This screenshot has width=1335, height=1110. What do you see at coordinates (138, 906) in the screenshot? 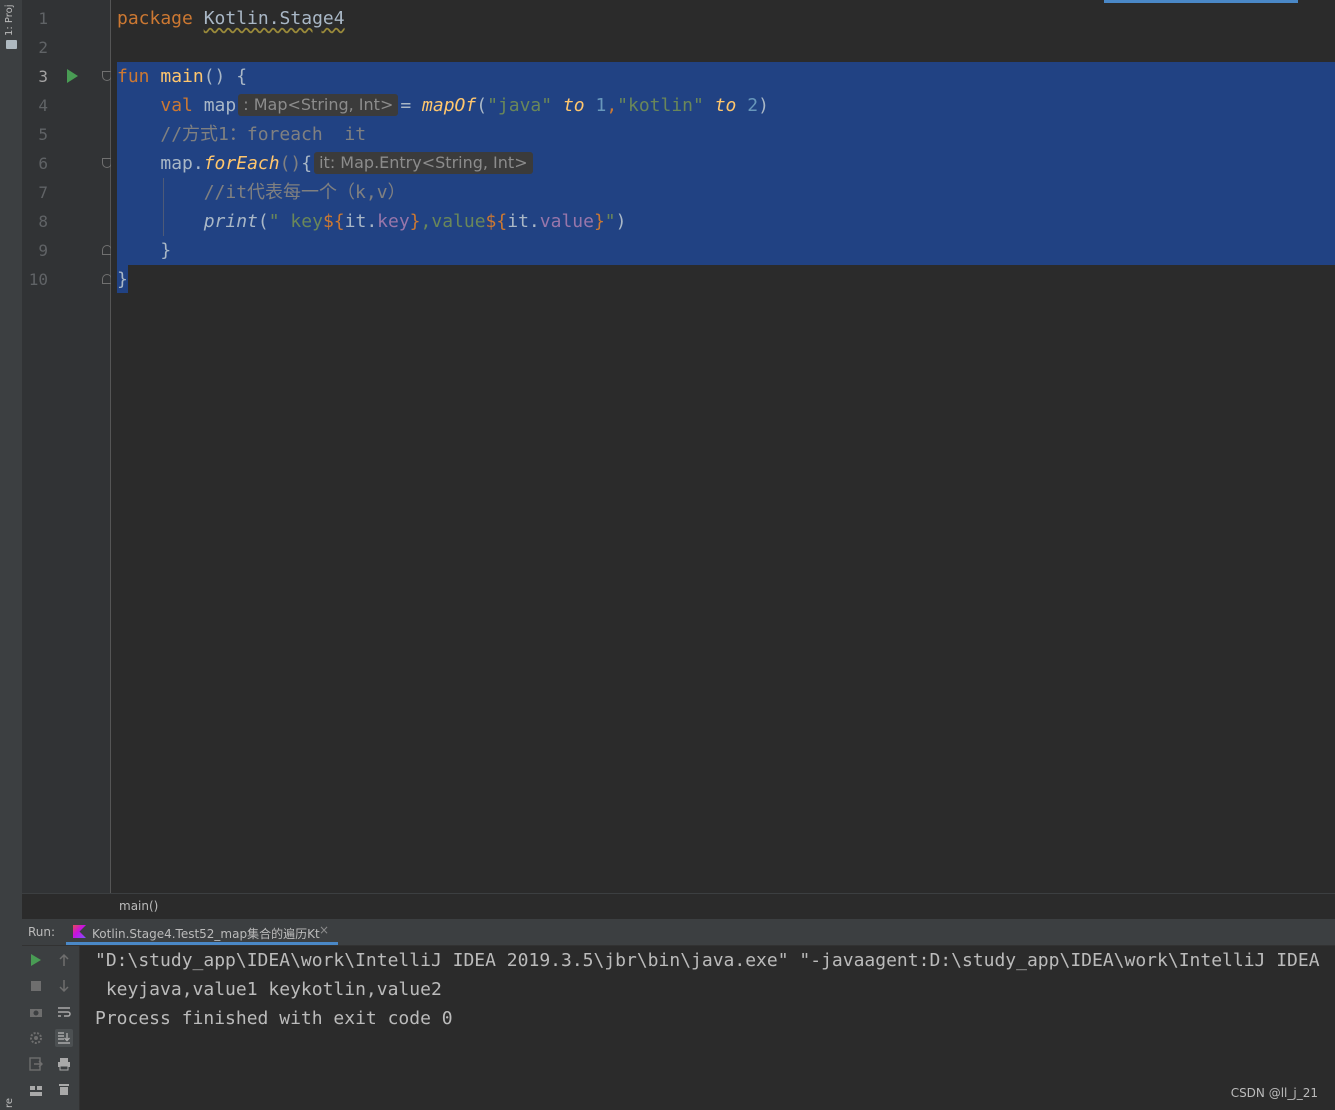
I see `breadcrumb-item-main: main()` at bounding box center [138, 906].